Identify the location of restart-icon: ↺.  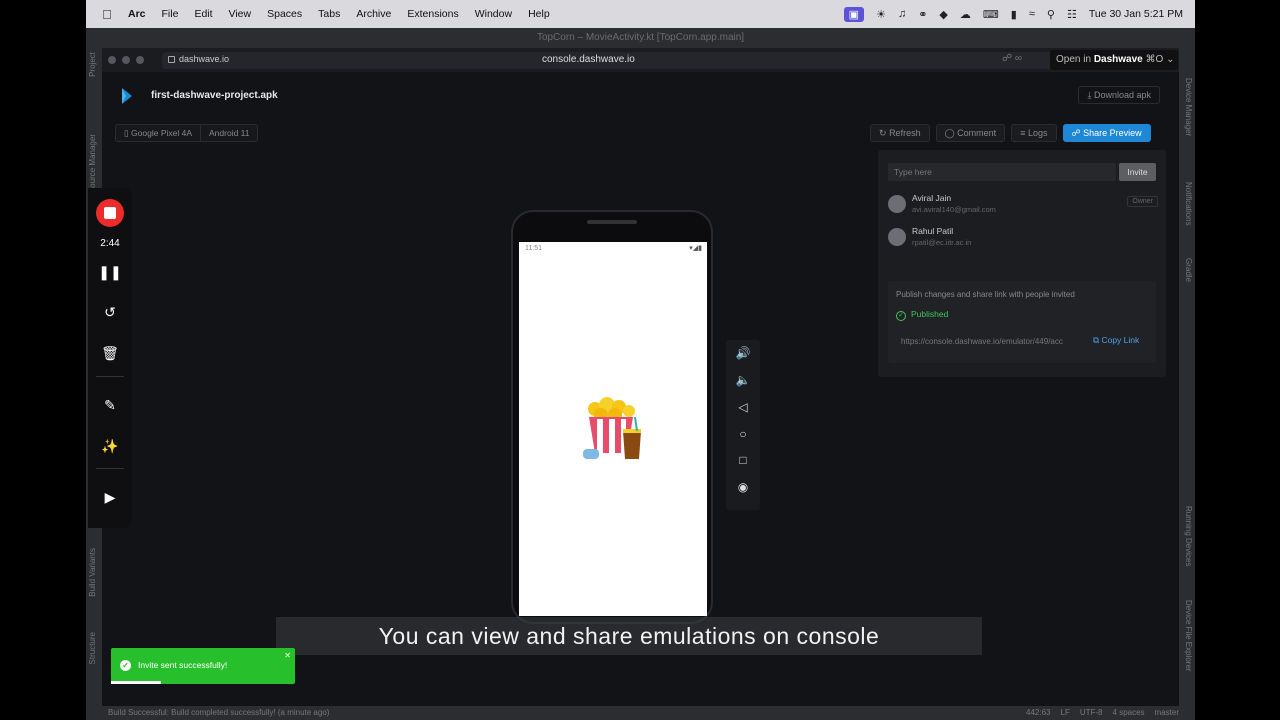
(110, 312).